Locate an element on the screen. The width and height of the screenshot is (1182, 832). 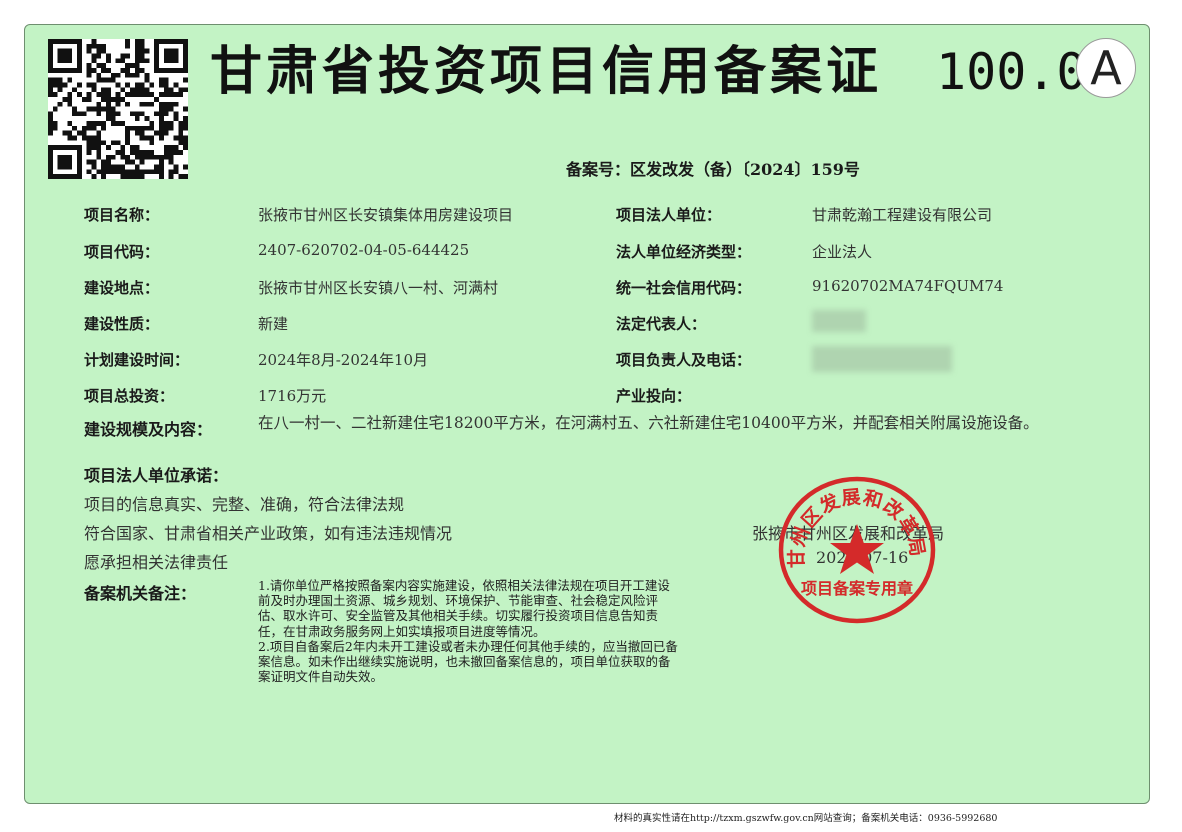
field-project-name-value: 张掖市甘州区长安镇集体用房建设项目 is located at coordinates (386, 215).